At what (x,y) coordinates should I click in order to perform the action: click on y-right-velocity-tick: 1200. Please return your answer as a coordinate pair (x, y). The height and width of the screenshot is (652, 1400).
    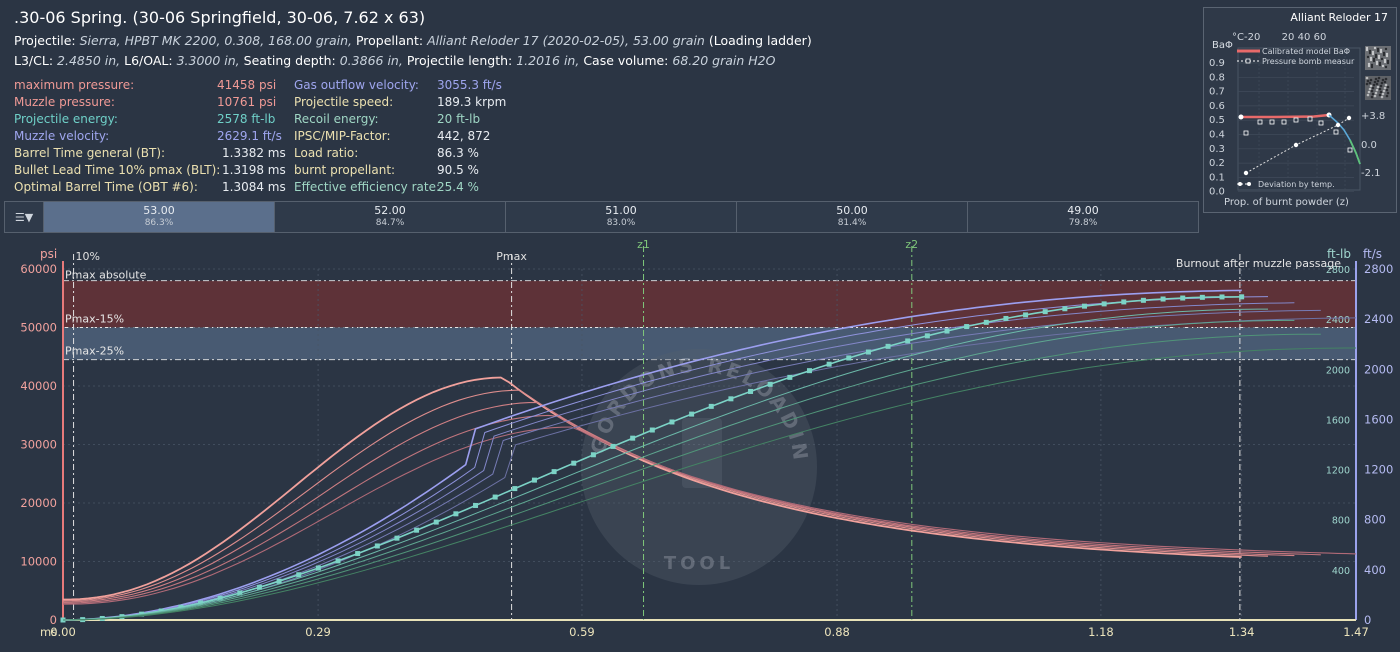
    Looking at the image, I should click on (1378, 470).